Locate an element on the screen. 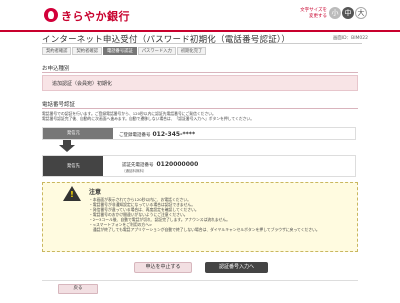  to-auth-number-input-button: 認証番号入力へ is located at coordinates (236, 267).